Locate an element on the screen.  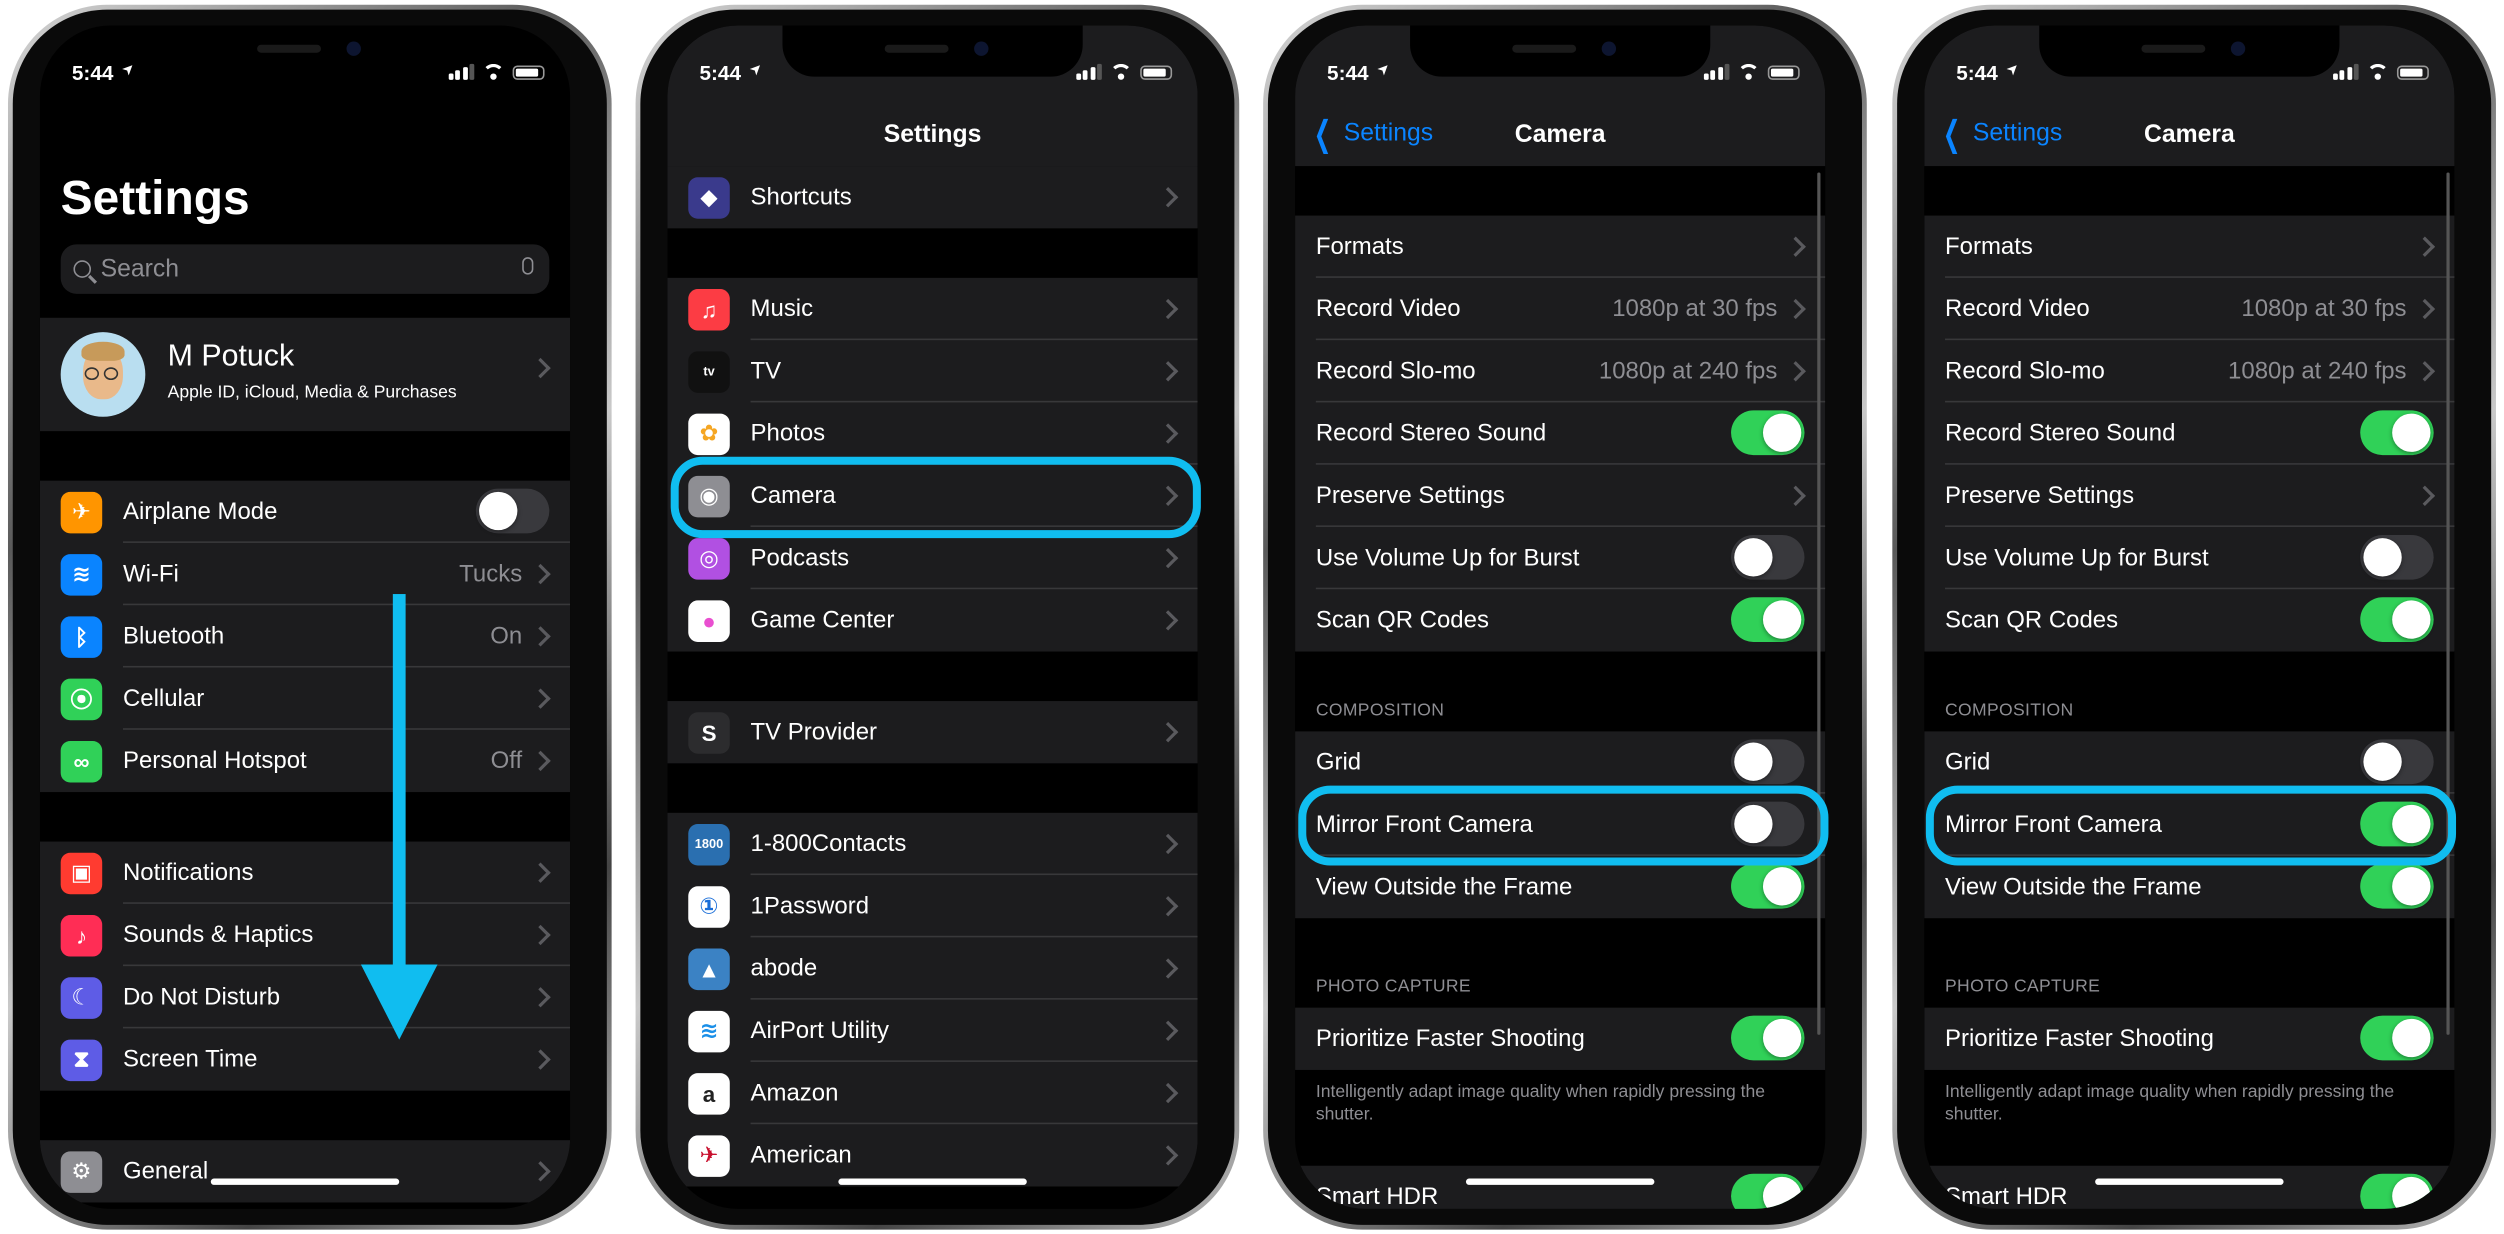
mirror-off-highlight is located at coordinates (1563, 825).